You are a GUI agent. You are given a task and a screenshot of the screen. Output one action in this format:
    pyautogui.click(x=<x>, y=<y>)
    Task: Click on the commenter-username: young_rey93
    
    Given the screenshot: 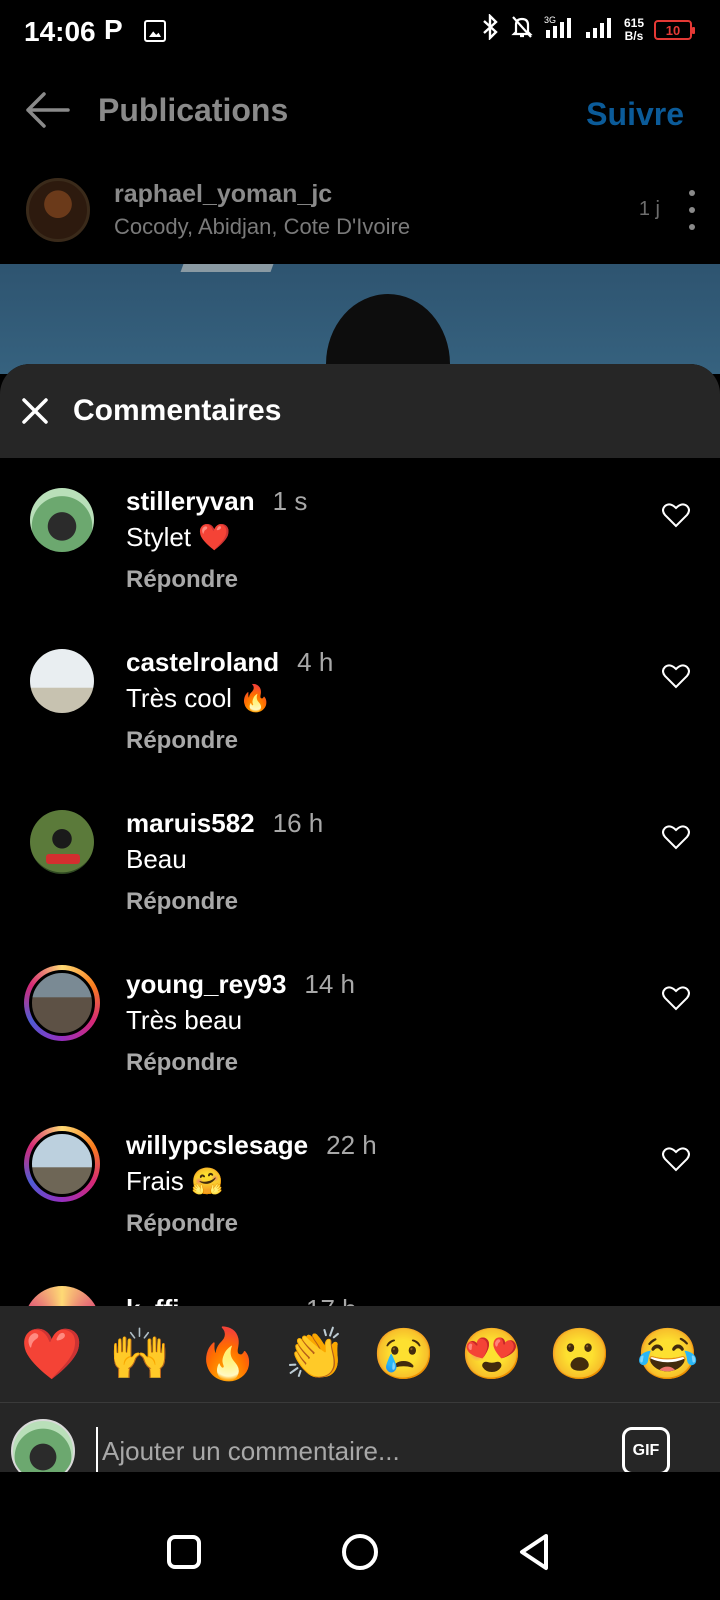 What is the action you would take?
    pyautogui.click(x=206, y=984)
    